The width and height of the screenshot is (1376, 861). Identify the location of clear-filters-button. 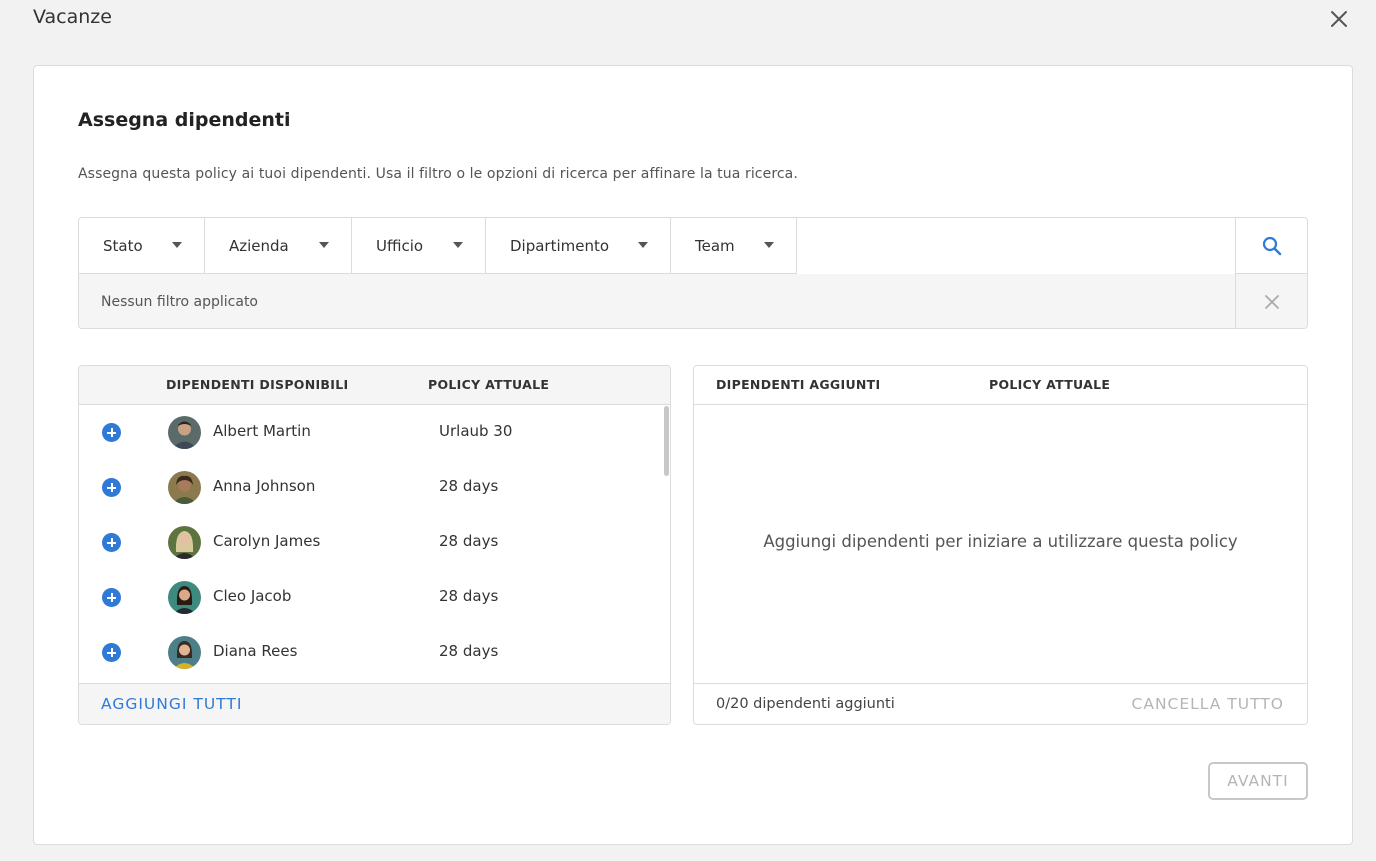
(1271, 301).